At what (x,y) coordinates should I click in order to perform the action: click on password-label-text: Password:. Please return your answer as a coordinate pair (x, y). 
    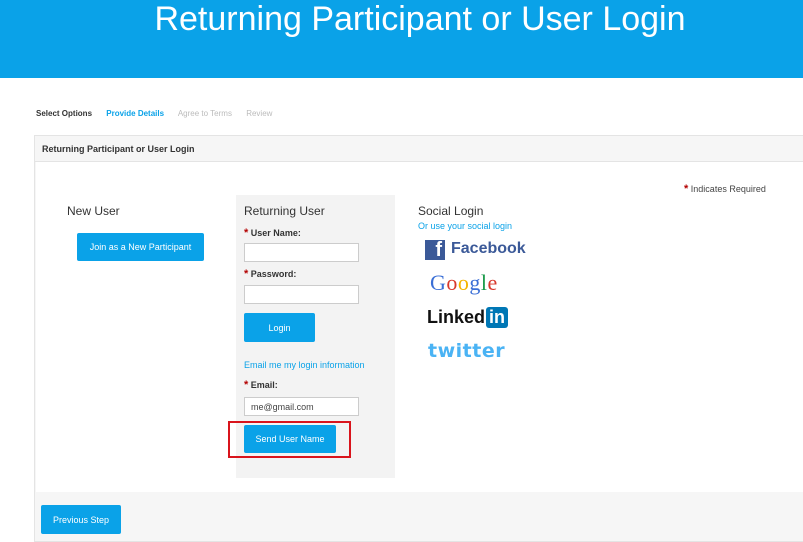
    Looking at the image, I should click on (273, 274).